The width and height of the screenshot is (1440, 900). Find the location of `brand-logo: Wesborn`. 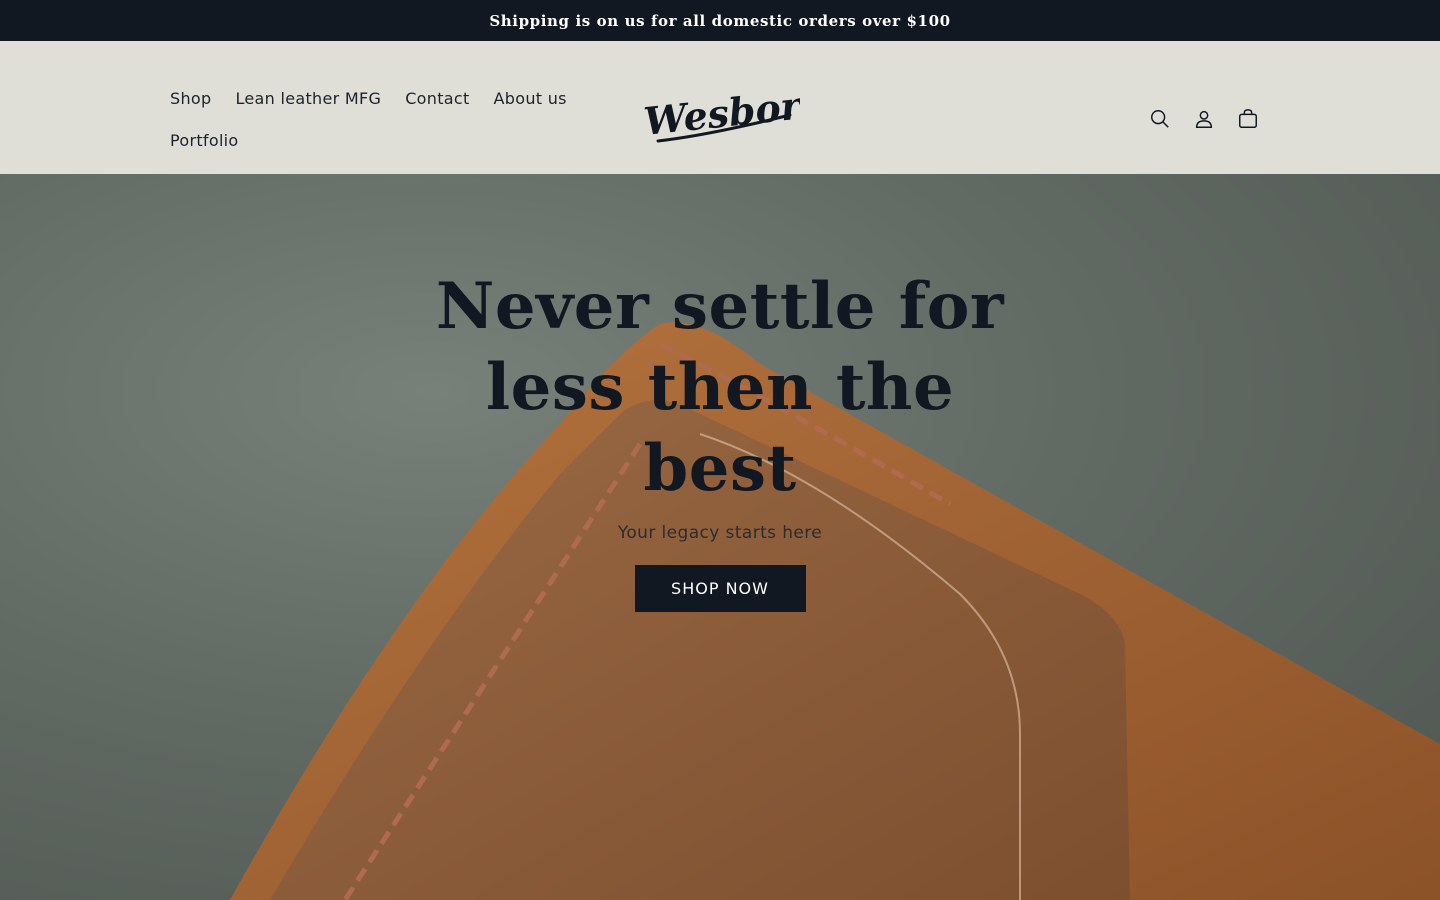

brand-logo: Wesborn is located at coordinates (735, 114).